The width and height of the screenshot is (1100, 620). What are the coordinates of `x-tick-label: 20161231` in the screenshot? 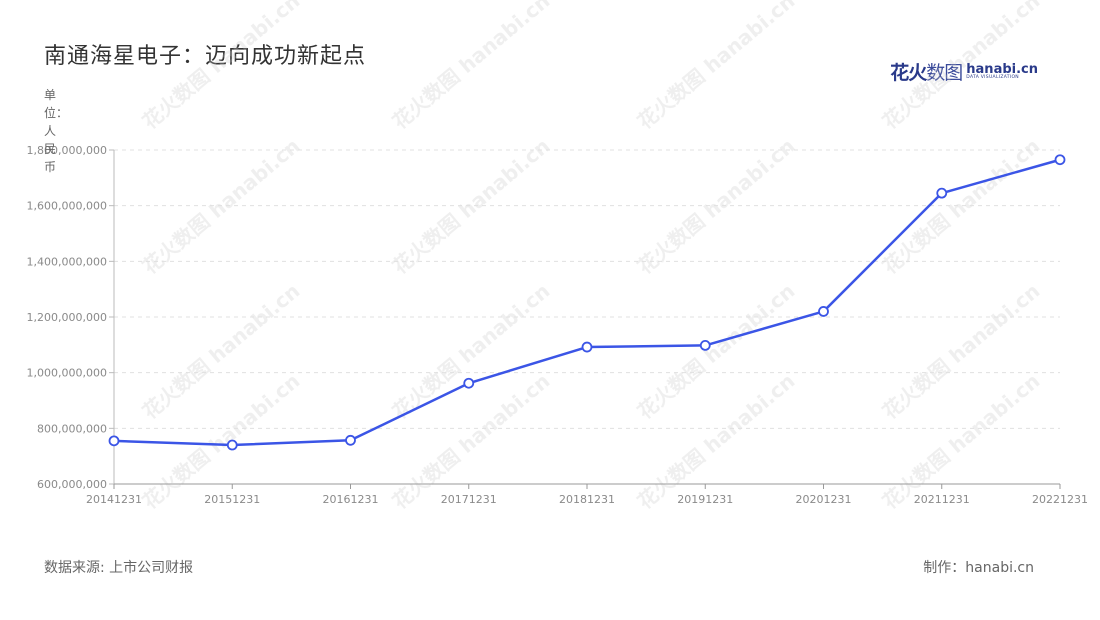 It's located at (351, 499).